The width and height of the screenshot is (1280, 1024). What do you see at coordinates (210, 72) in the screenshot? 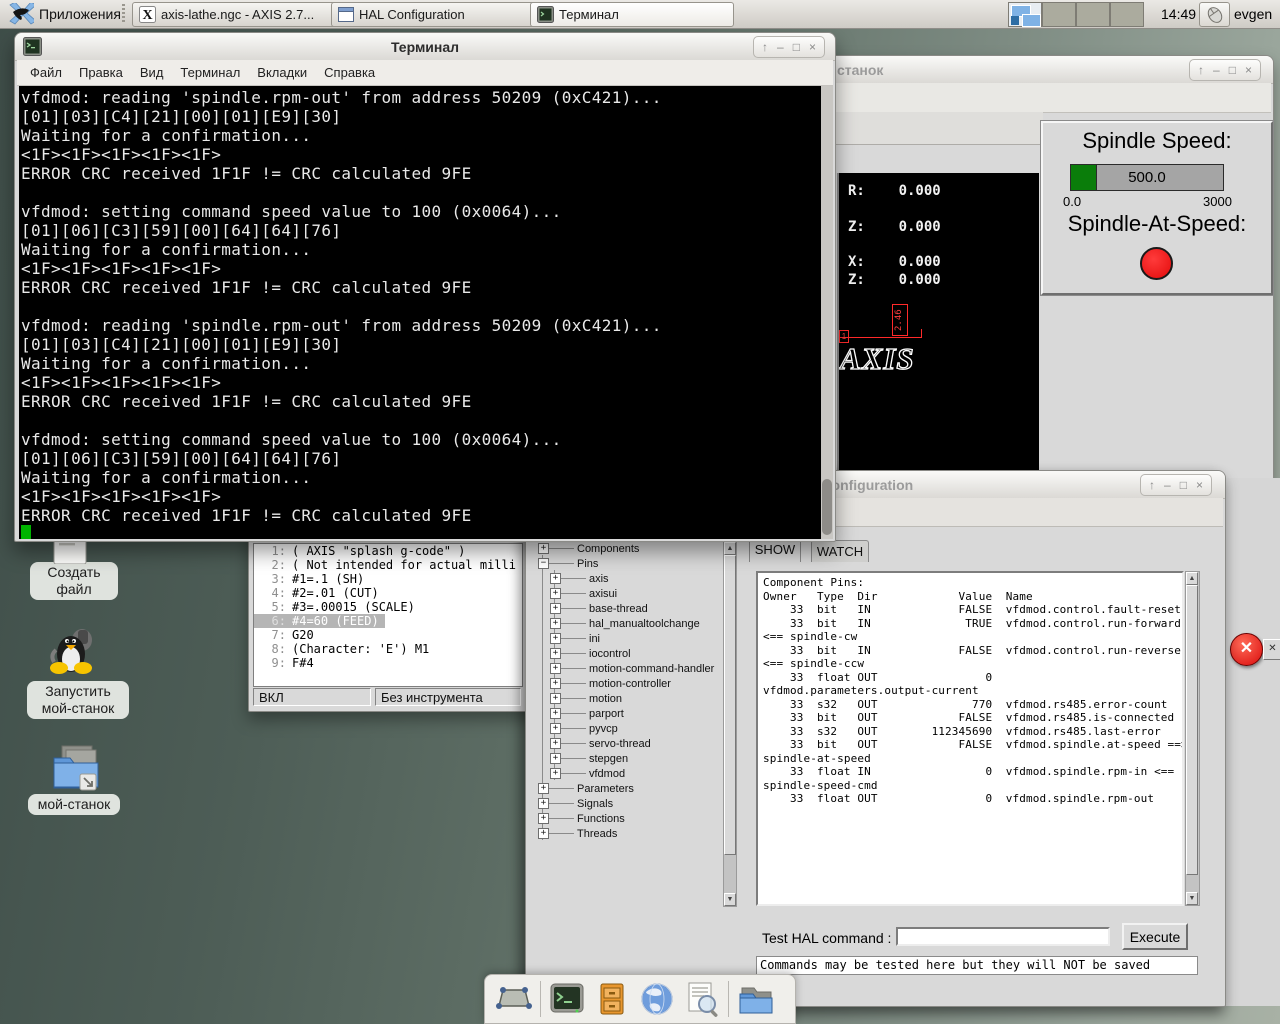
I see `menu-item: Терминал` at bounding box center [210, 72].